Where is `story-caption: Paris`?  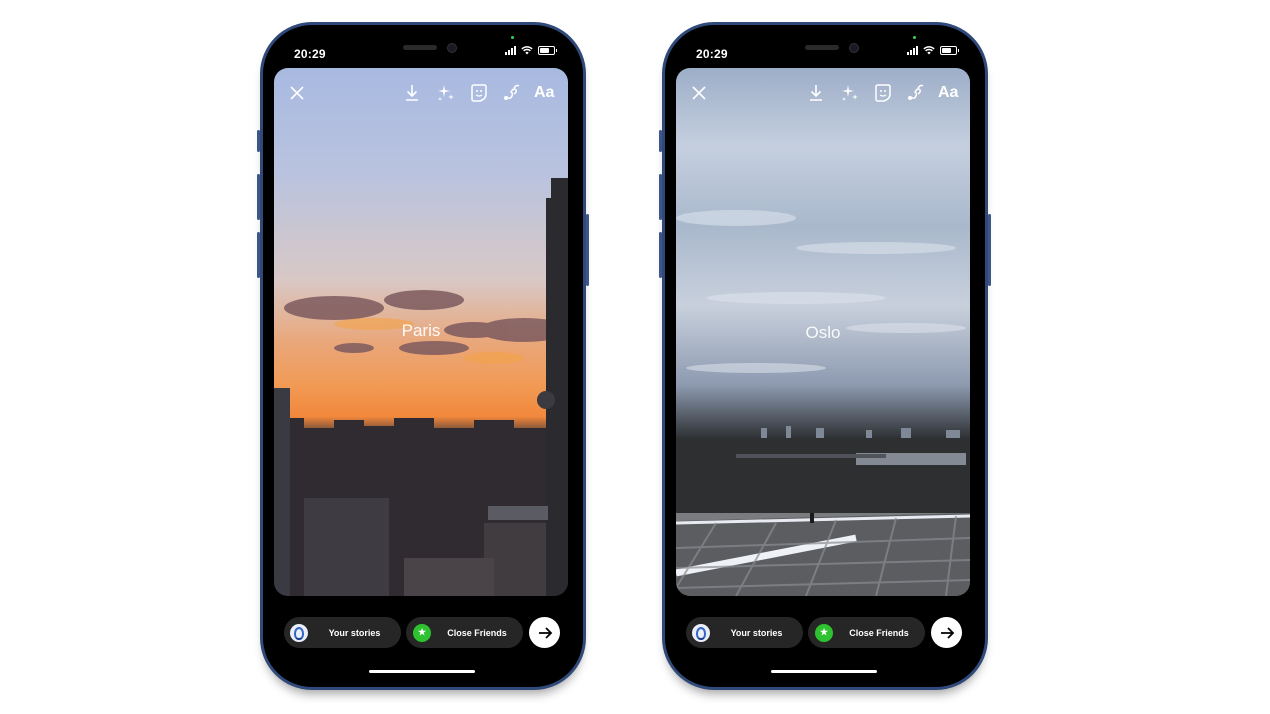
story-caption: Paris is located at coordinates (421, 331).